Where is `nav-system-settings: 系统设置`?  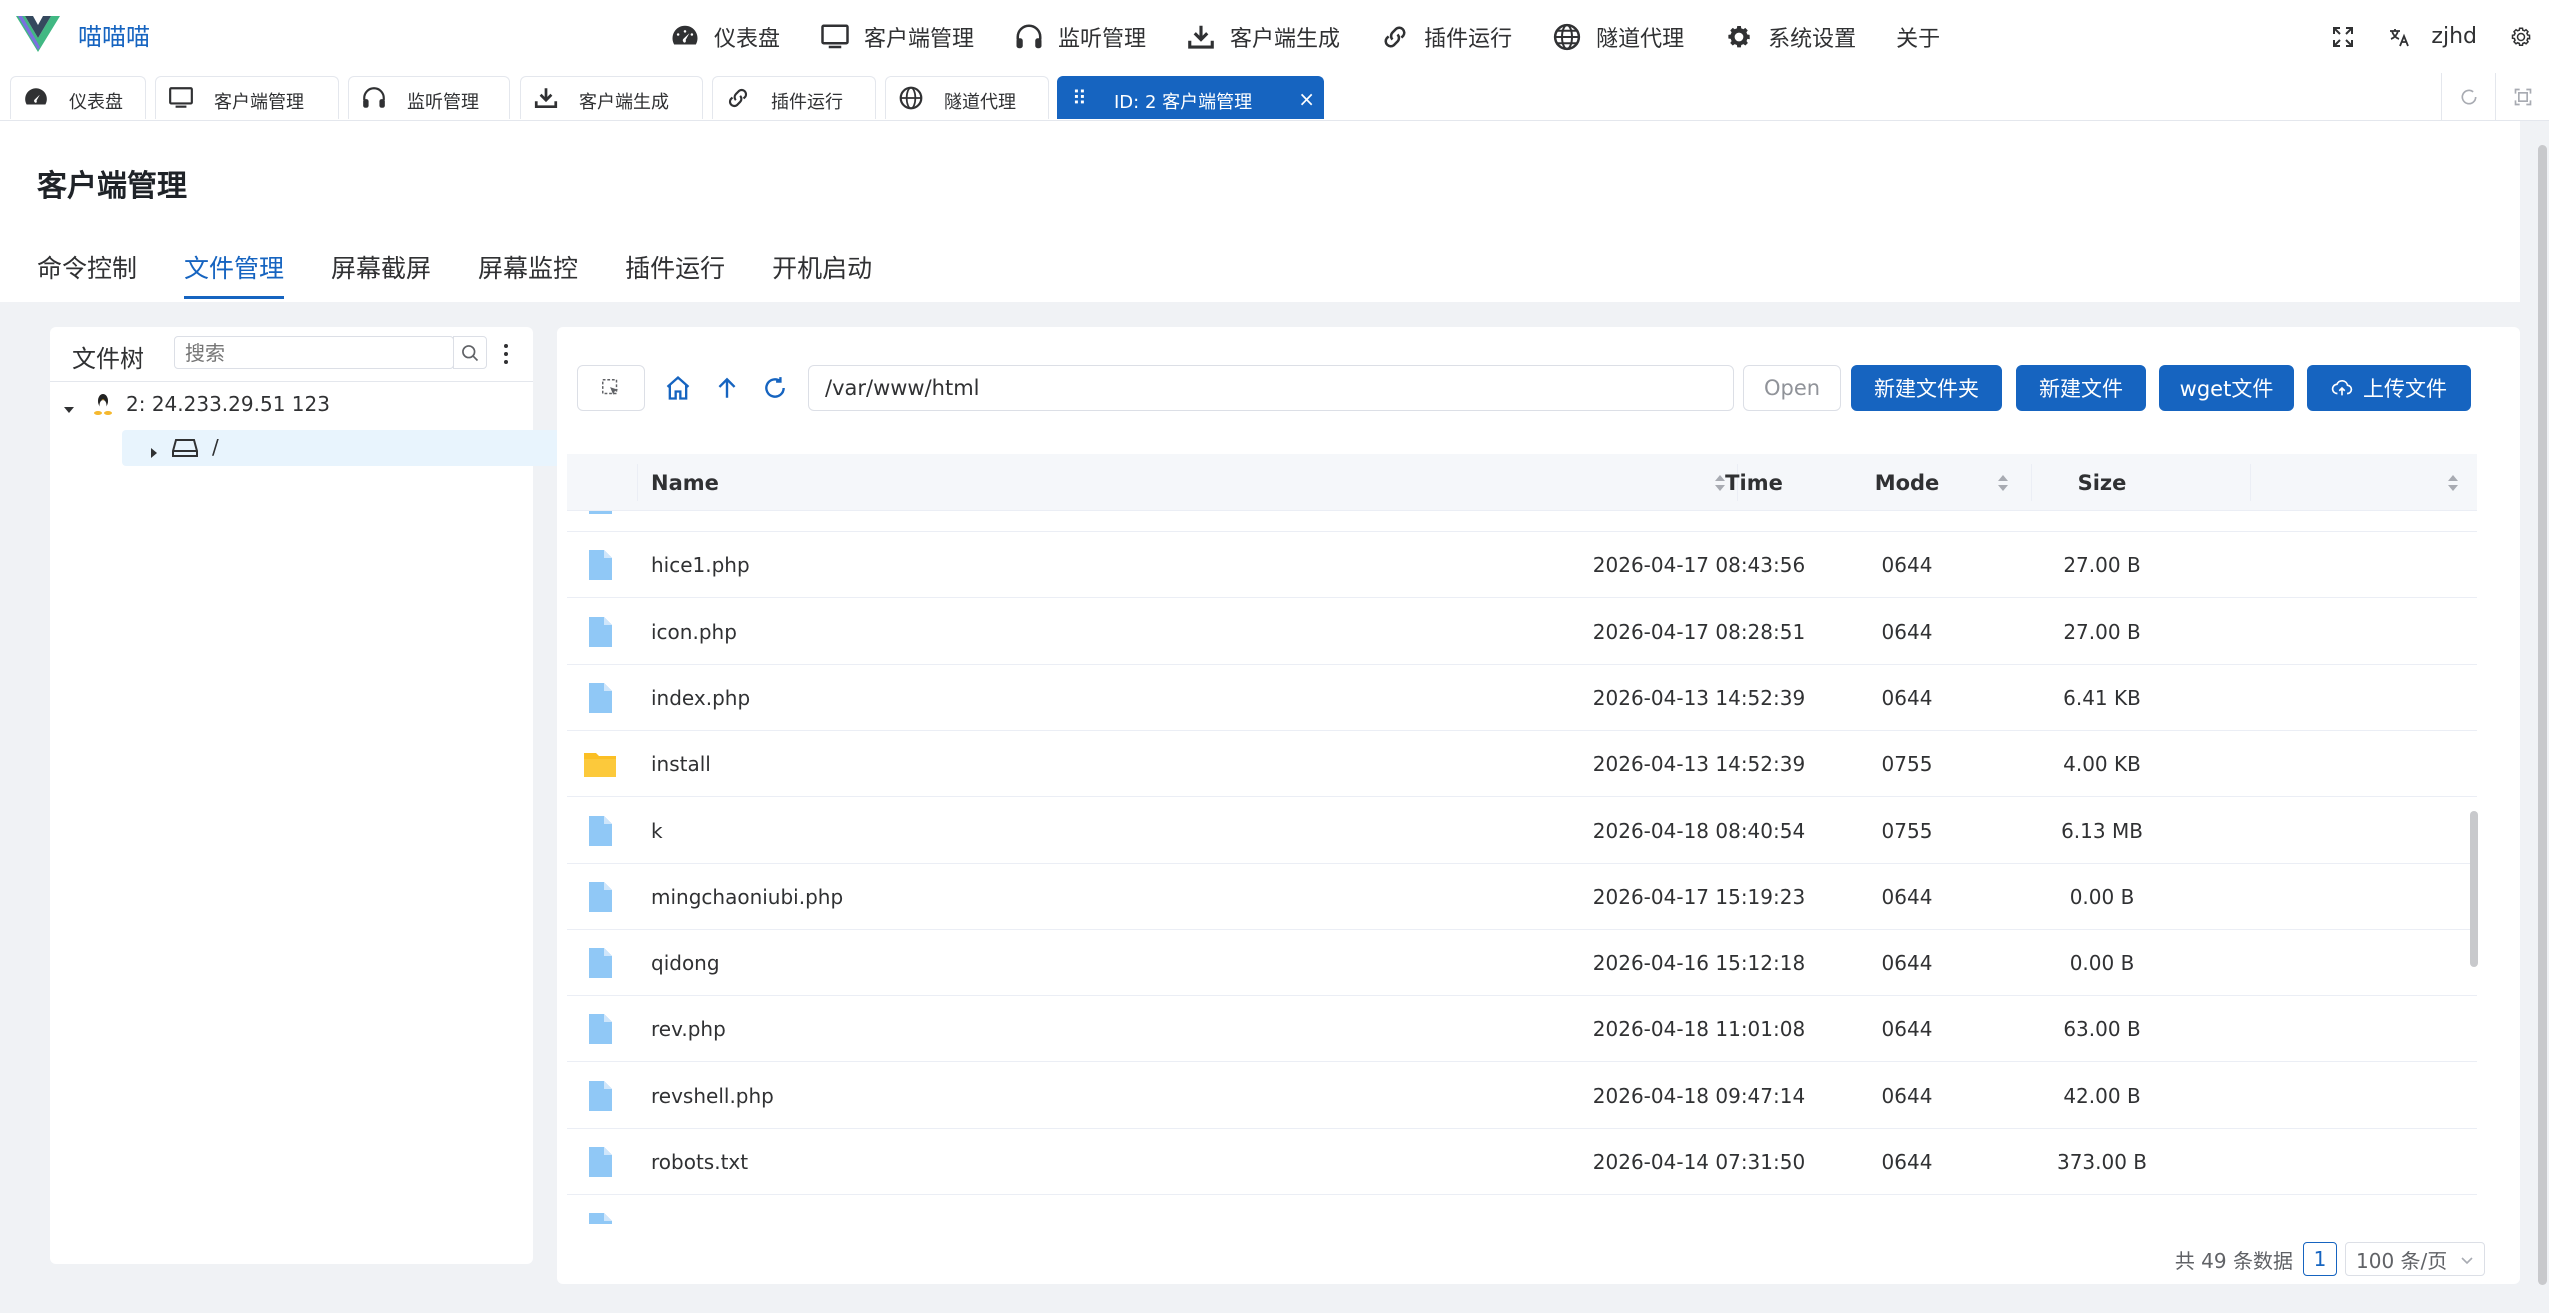
nav-system-settings: 系统设置 is located at coordinates (1790, 36).